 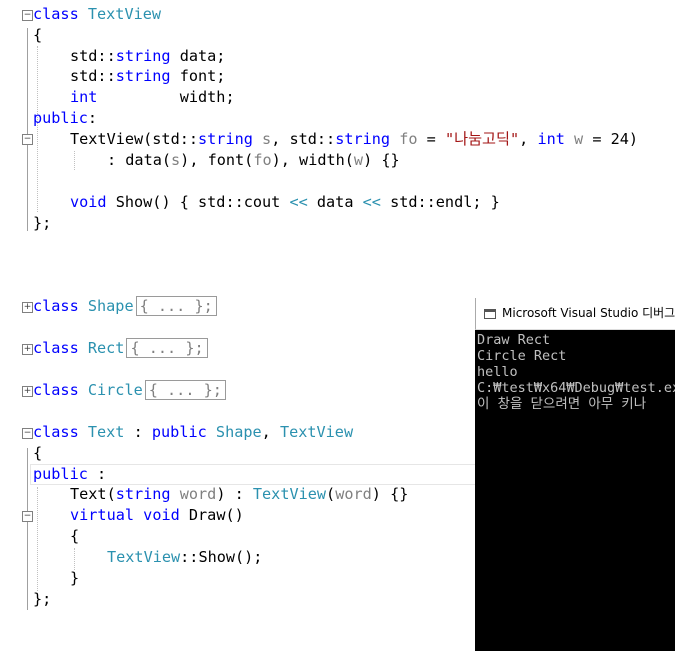 I want to click on code-line: class Circle{ ... };, so click(x=129, y=390).